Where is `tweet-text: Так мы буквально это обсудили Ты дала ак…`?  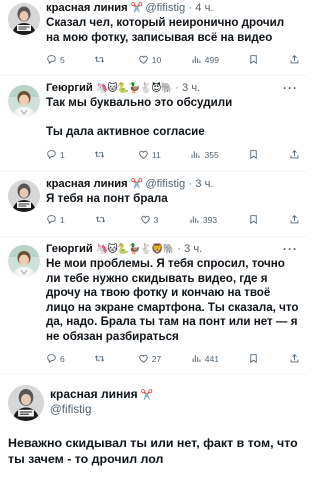
tweet-text: Так мы буквально это обсудили Ты дала ак… is located at coordinates (139, 117).